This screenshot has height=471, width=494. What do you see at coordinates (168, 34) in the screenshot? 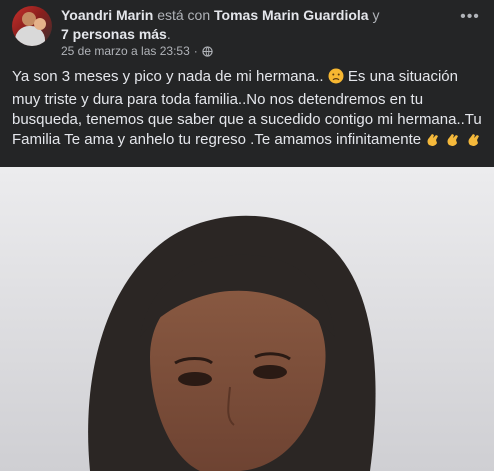
I see `period-text: .` at bounding box center [168, 34].